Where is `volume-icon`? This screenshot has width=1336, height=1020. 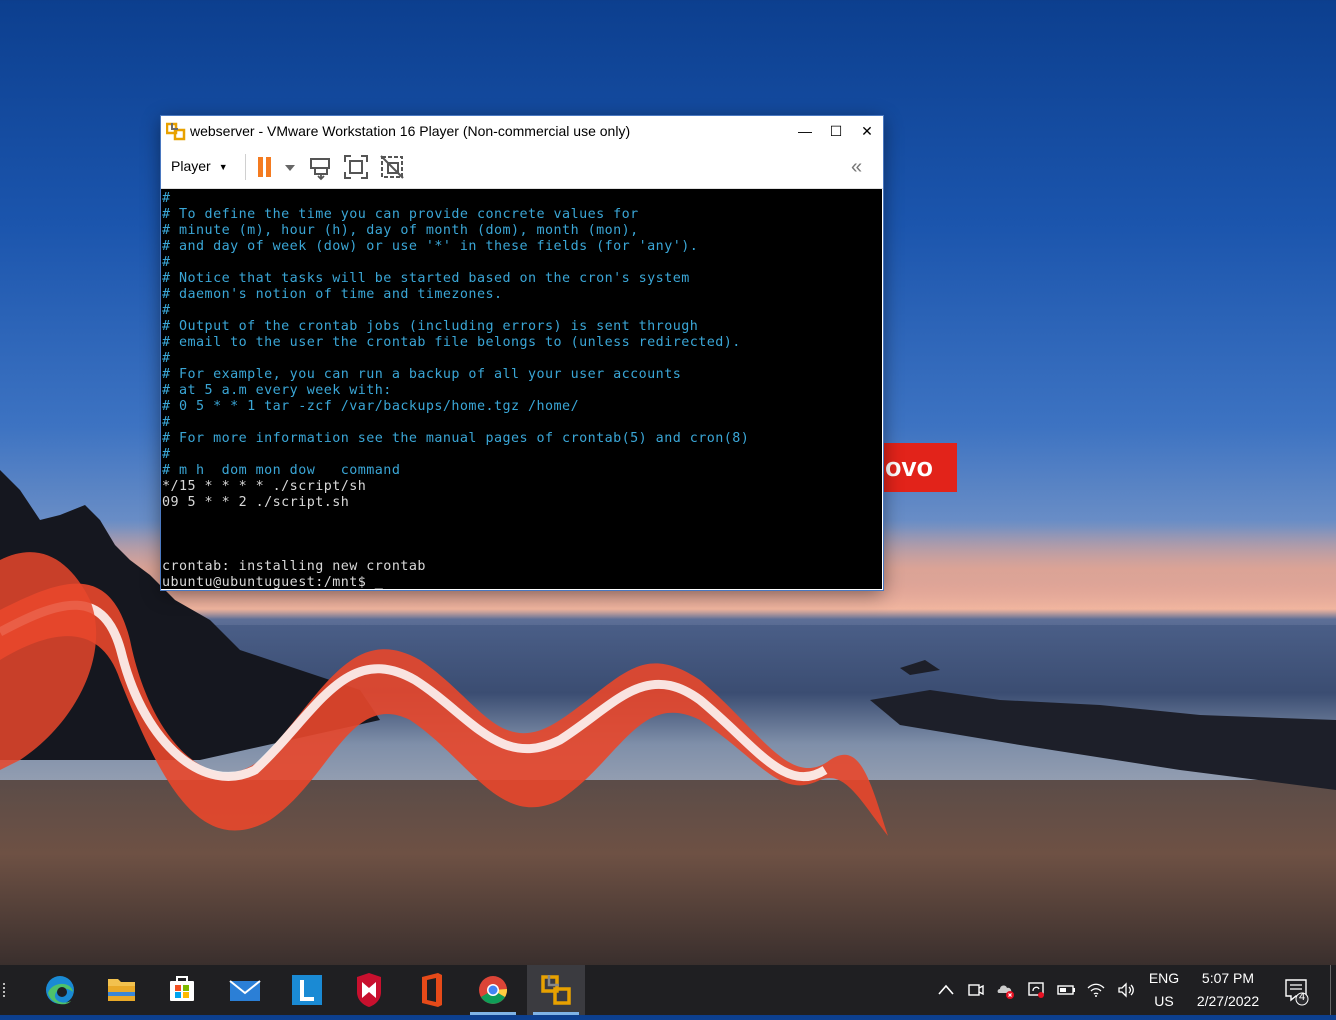 volume-icon is located at coordinates (1126, 990).